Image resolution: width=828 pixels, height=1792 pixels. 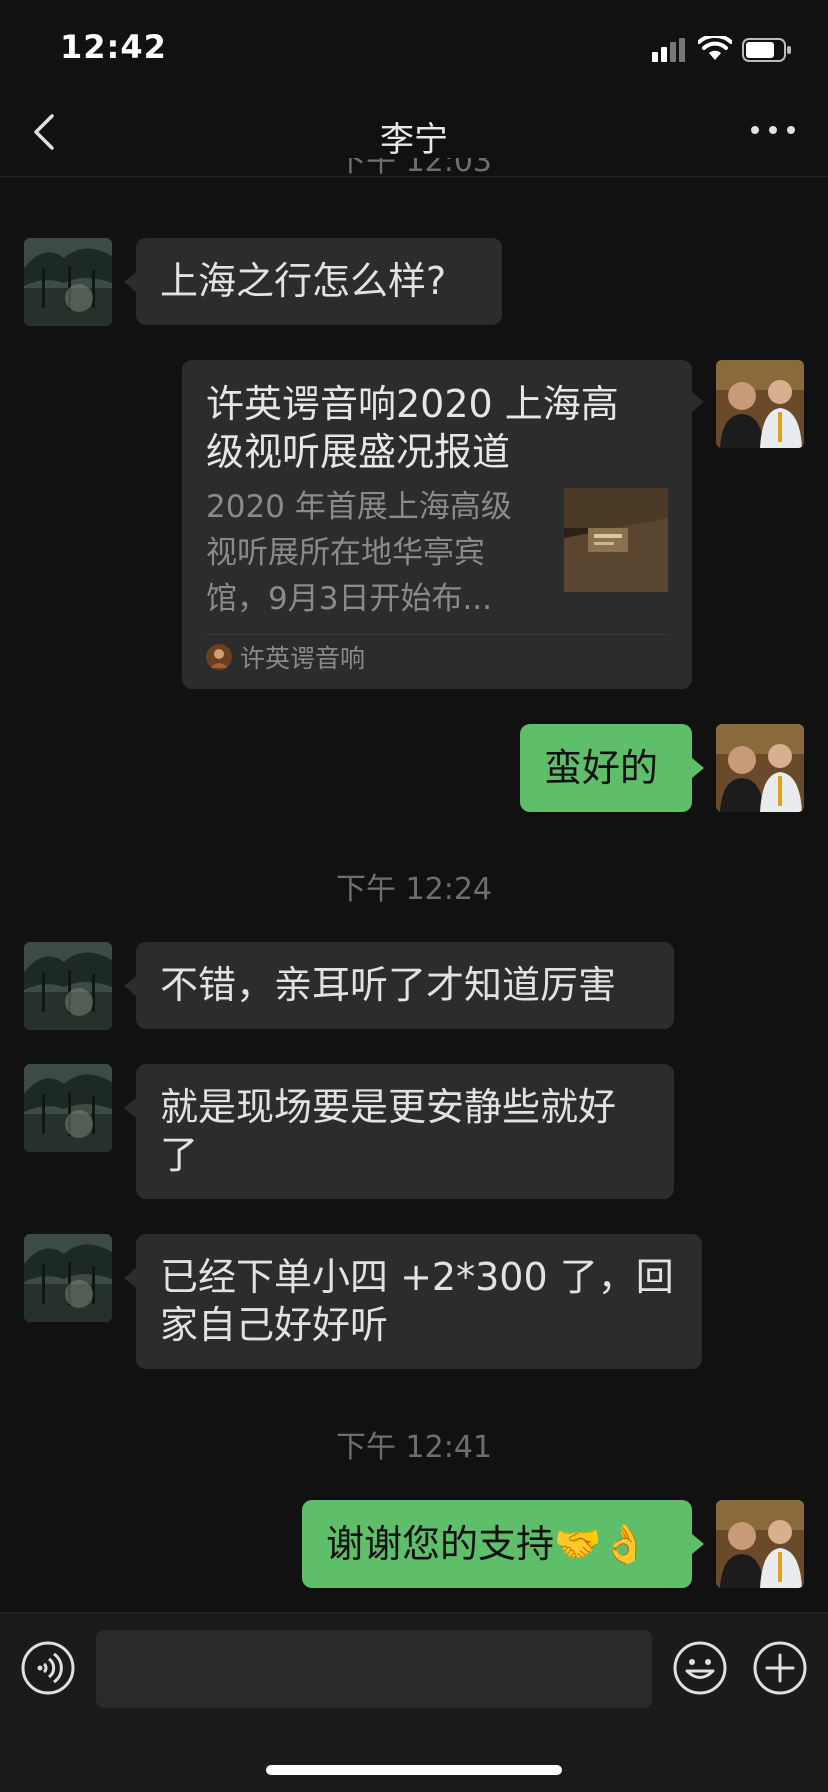 I want to click on message-text-line: 就是现场要是更安静些就好, so click(x=388, y=1107).